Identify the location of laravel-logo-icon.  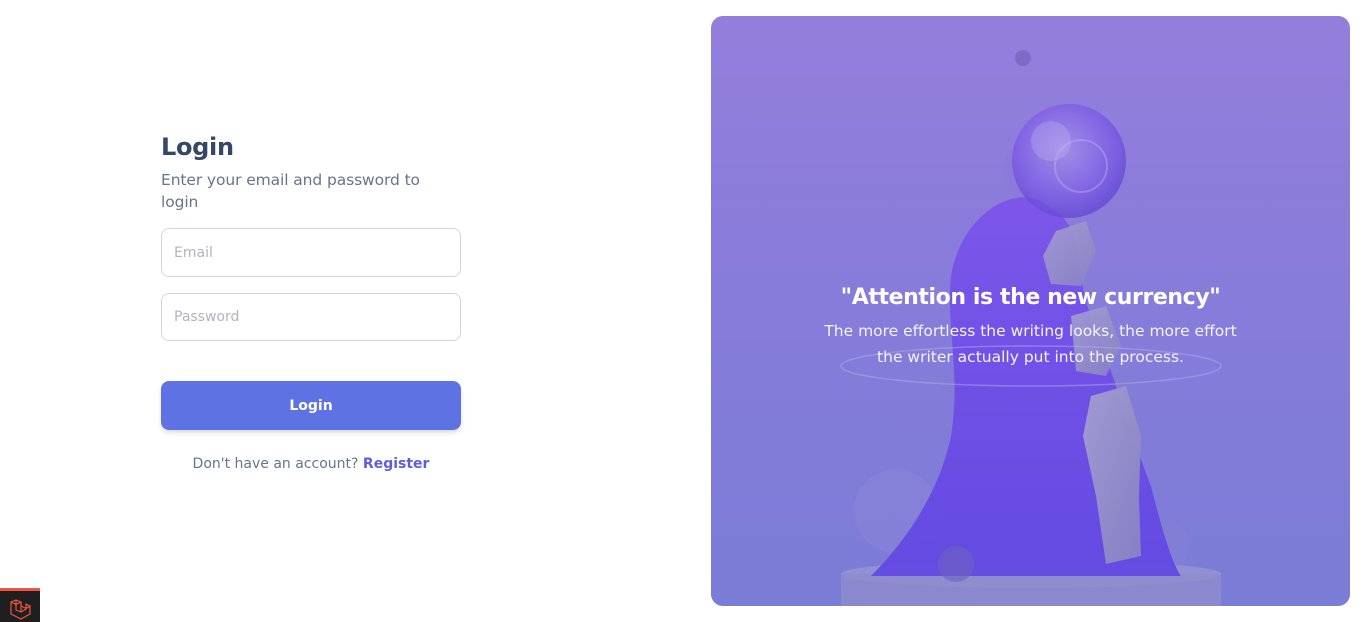
(20, 609).